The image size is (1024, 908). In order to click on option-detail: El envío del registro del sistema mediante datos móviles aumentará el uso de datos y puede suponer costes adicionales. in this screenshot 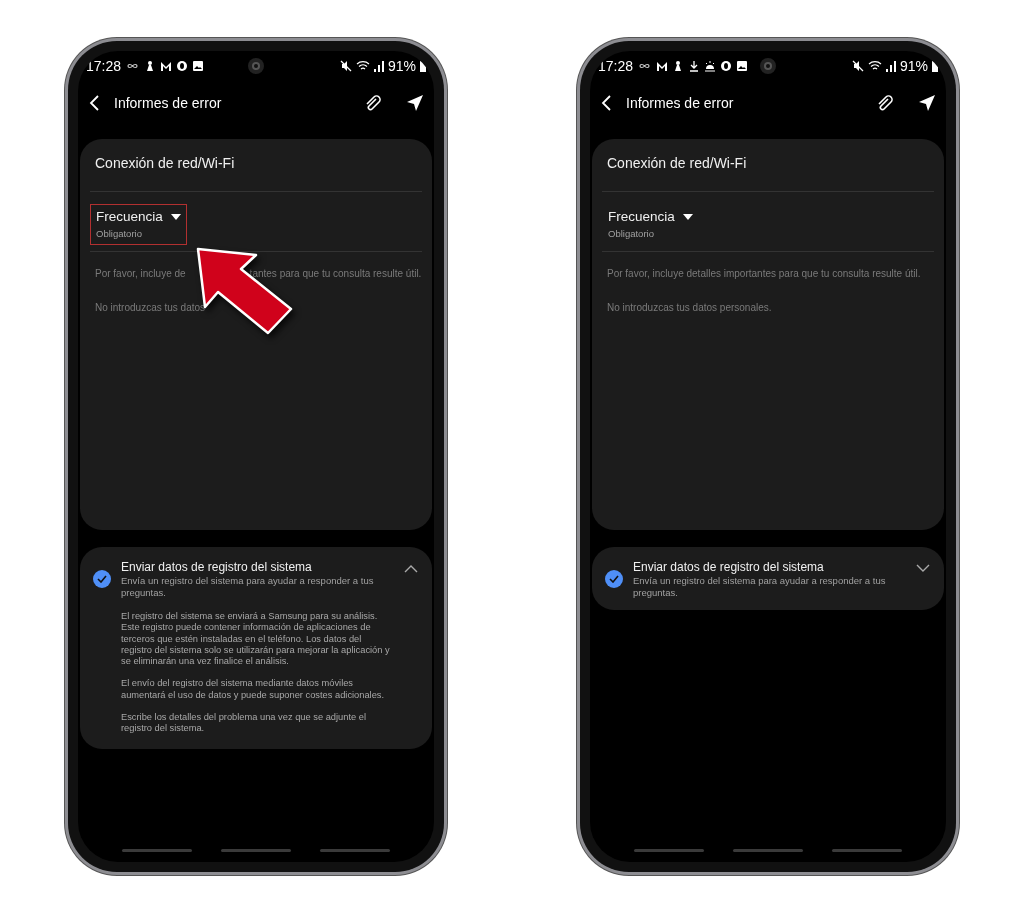, I will do `click(253, 690)`.